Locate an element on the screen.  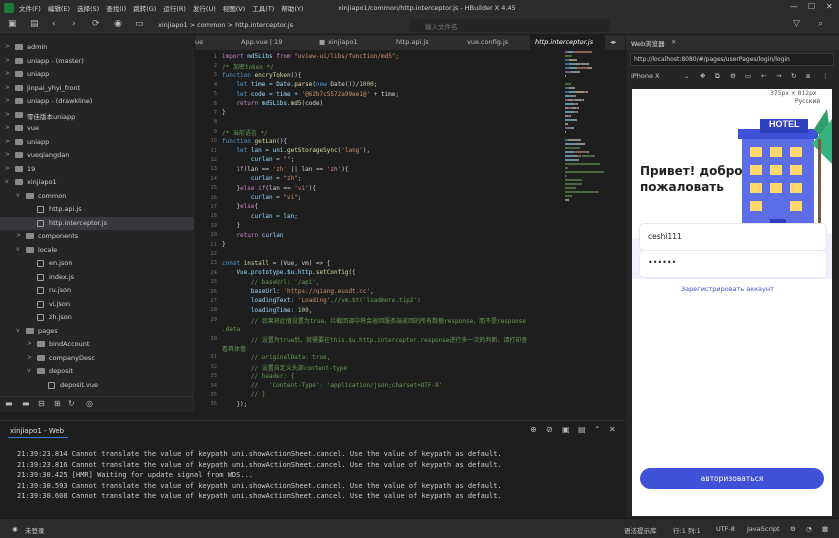
menu-item: 文件(F) is located at coordinates (30, 8).